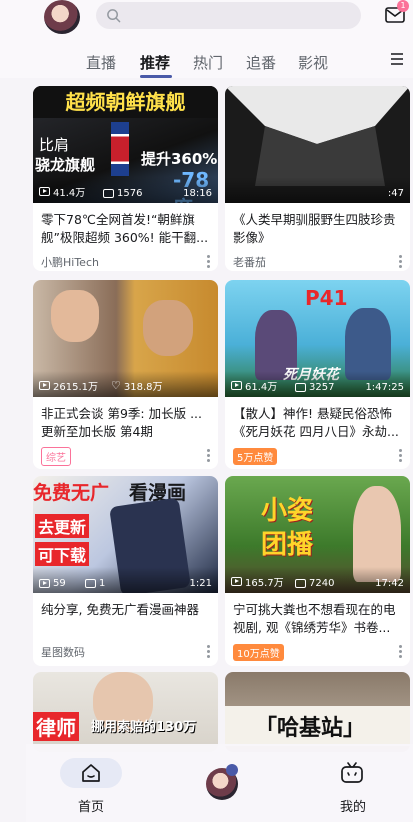 The width and height of the screenshot is (413, 822). Describe the element at coordinates (384, 387) in the screenshot. I see `duration: 1:47:25` at that location.